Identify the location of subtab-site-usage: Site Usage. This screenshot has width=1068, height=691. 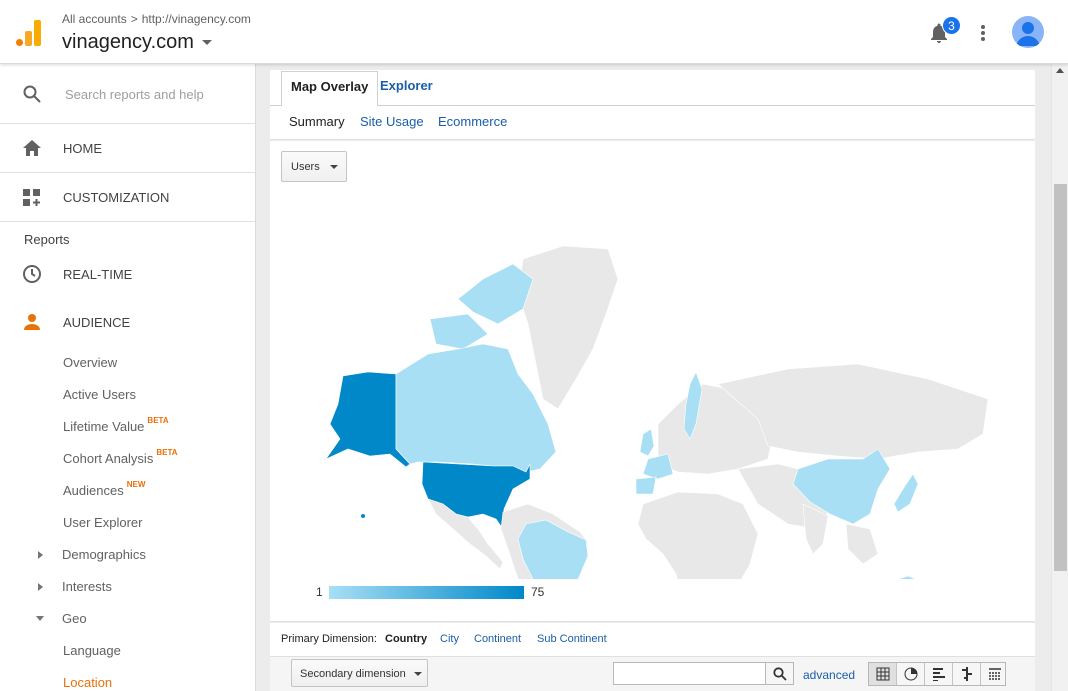
(392, 121).